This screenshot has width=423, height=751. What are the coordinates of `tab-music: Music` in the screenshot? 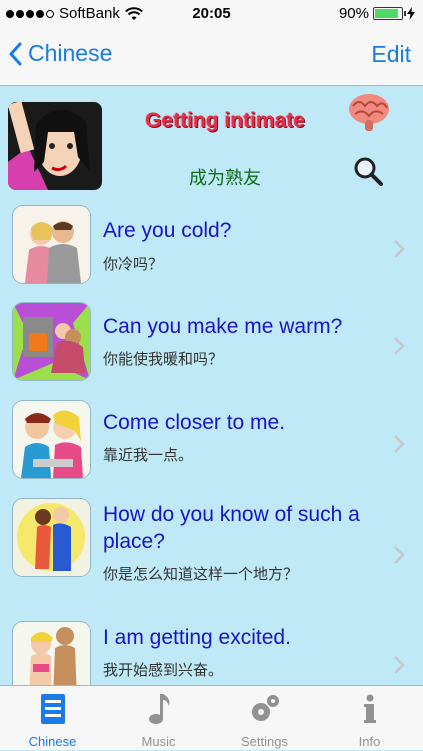 It's located at (158, 718).